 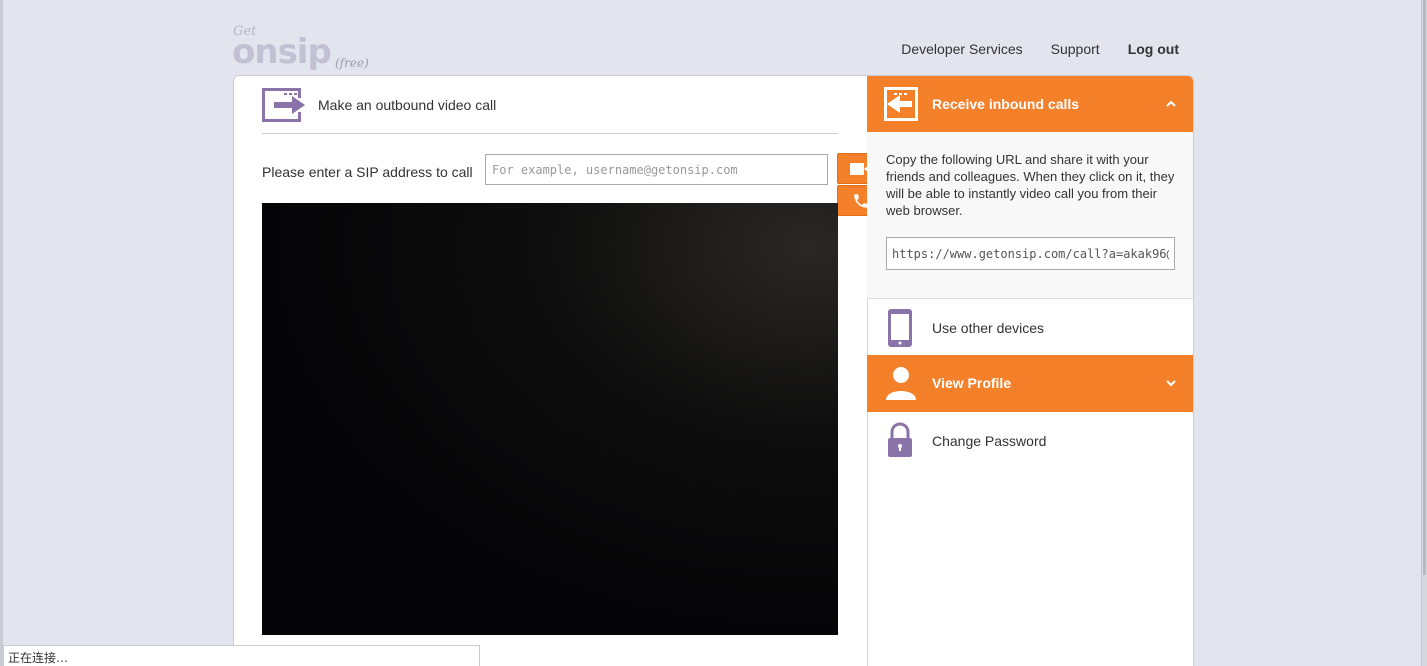 What do you see at coordinates (352, 63) in the screenshot?
I see `logo-free-text: (free)` at bounding box center [352, 63].